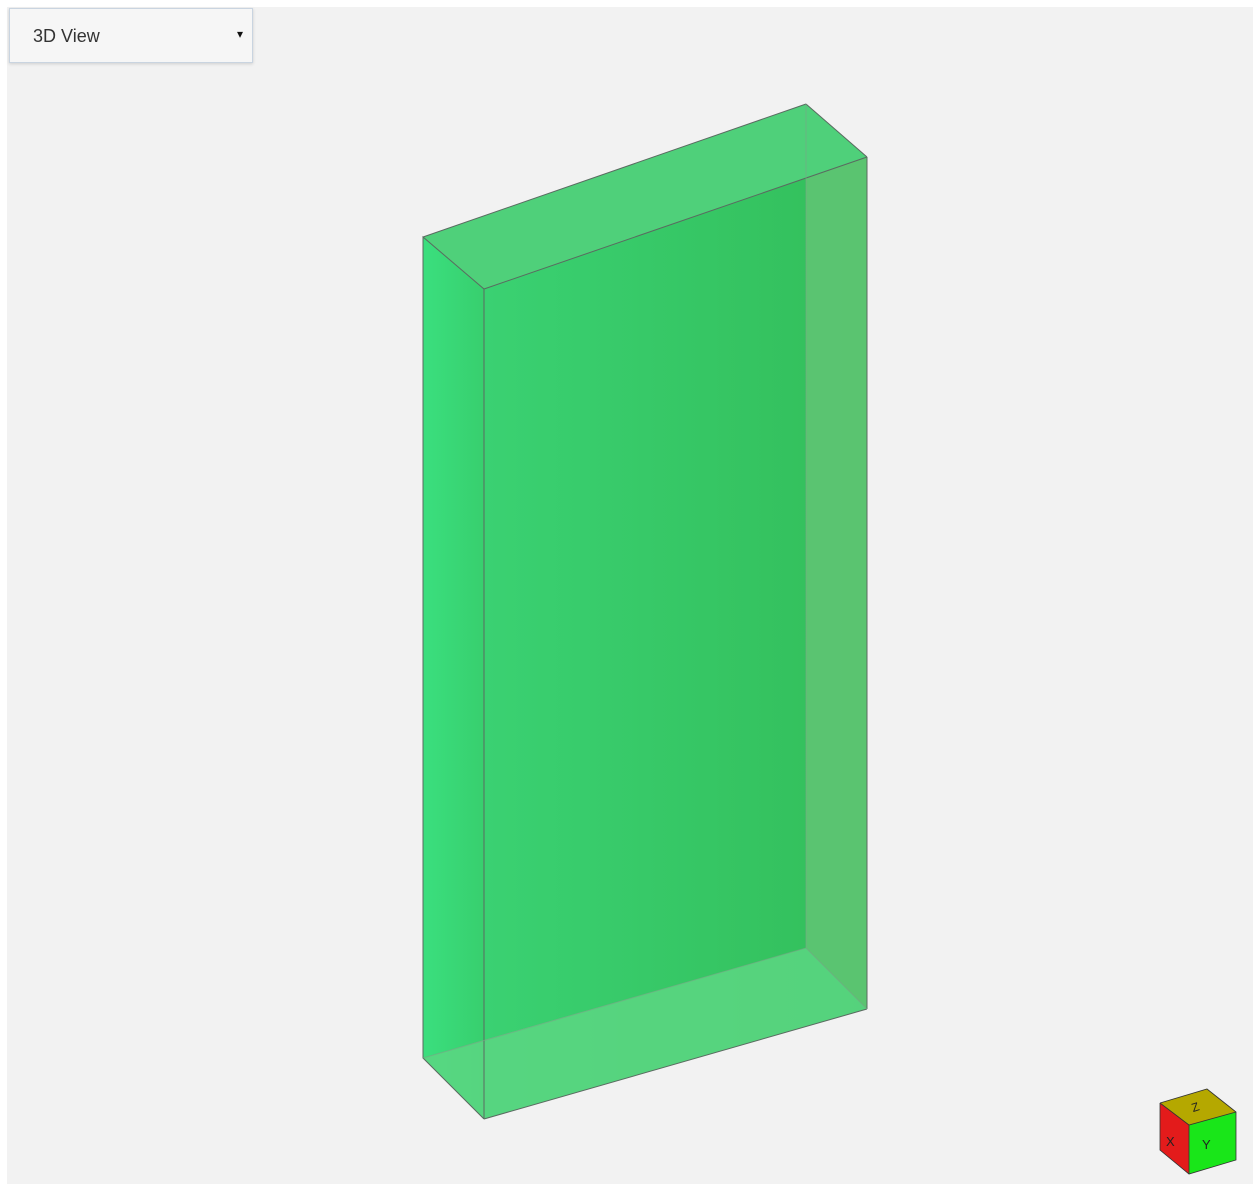  What do you see at coordinates (453, 678) in the screenshot?
I see `box-left-face` at bounding box center [453, 678].